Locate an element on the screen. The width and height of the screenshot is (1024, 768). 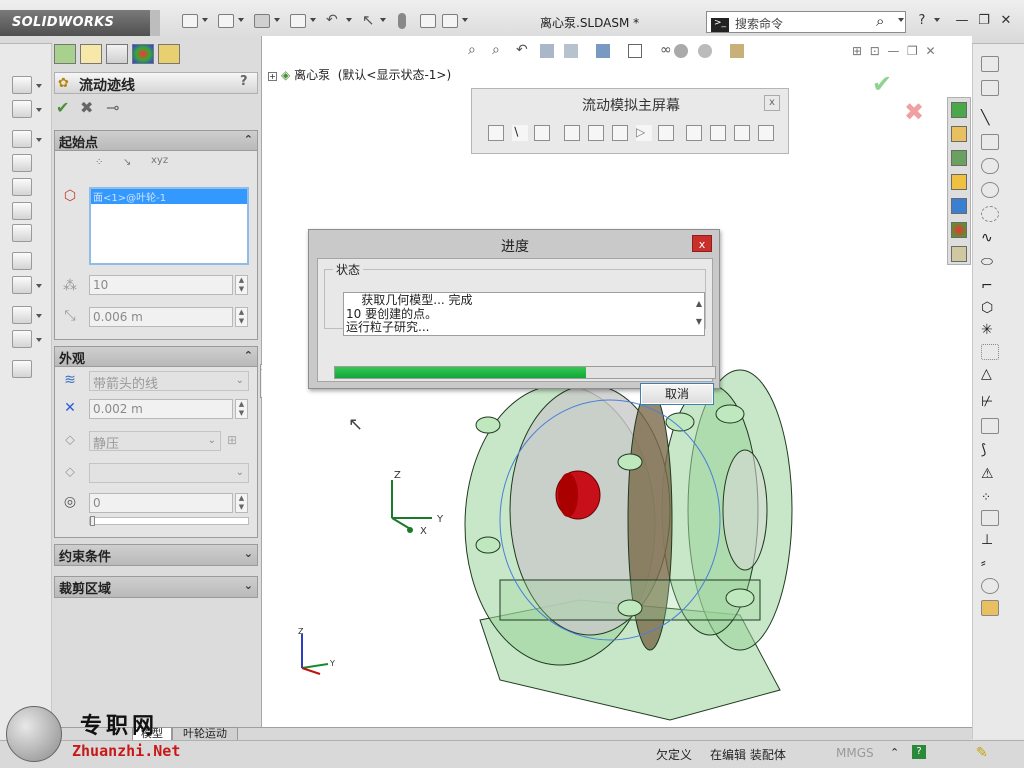
transparency-slider is located at coordinates (169, 521).